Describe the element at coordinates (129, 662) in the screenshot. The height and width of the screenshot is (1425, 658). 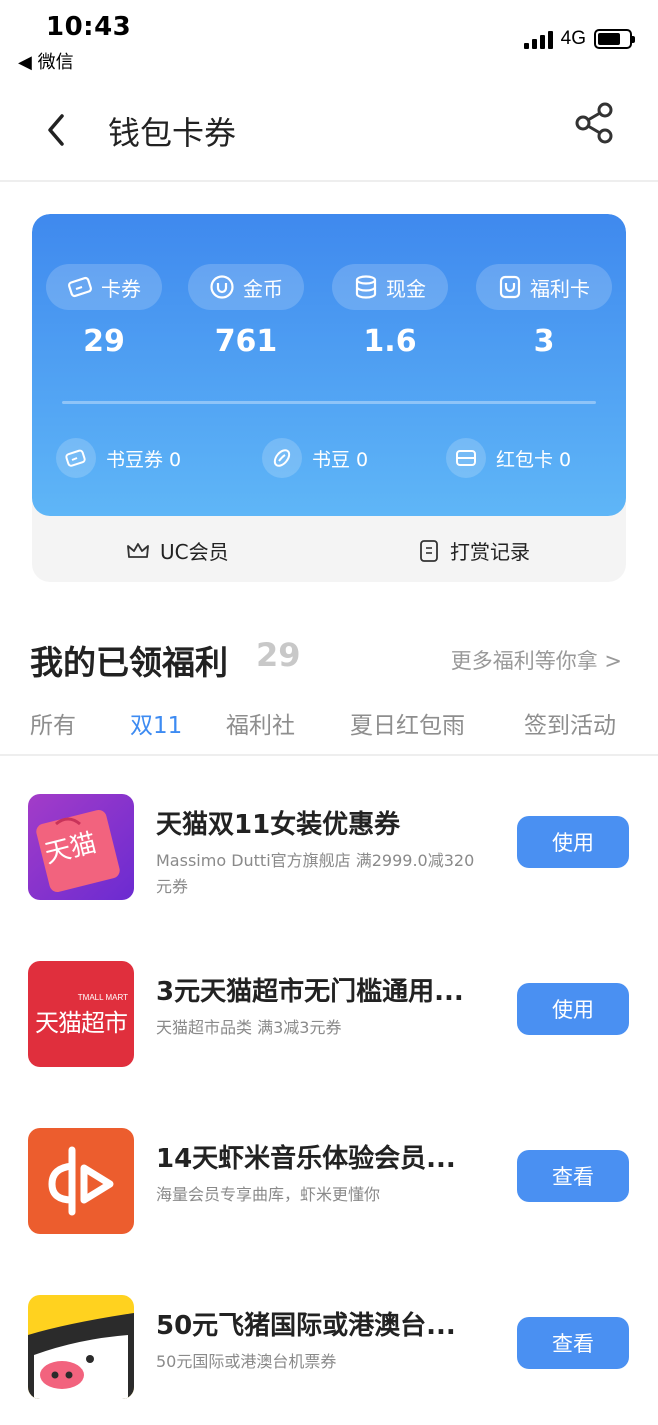
I see `benefits-title: 我的已领福利` at that location.